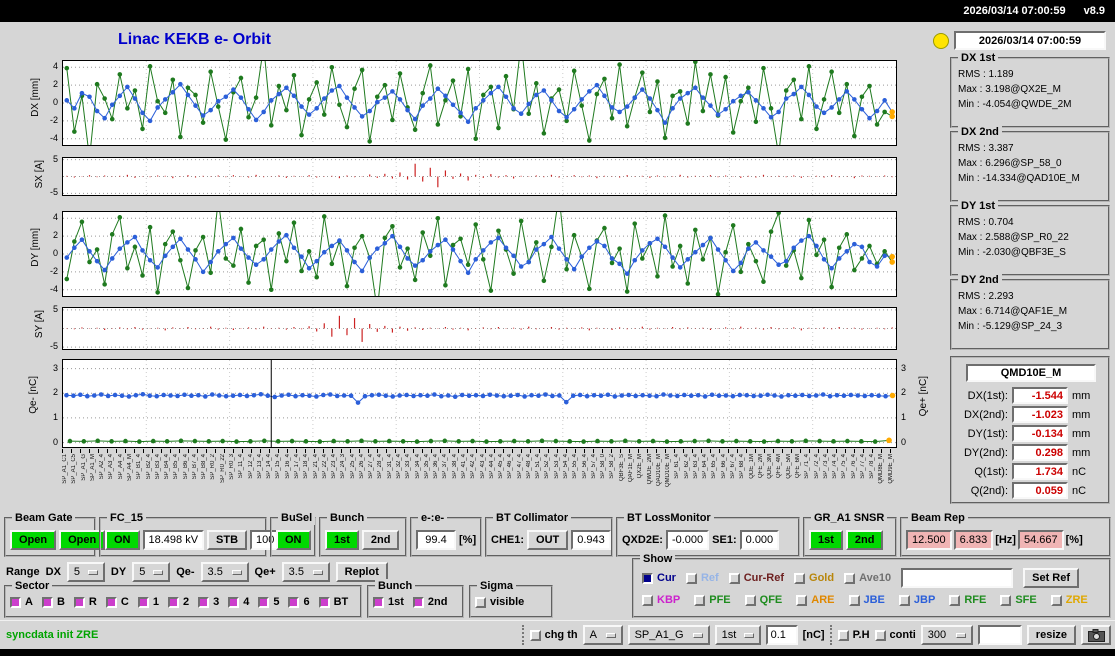  Describe the element at coordinates (122, 540) in the screenshot. I see `fc15-on-button: ON` at that location.